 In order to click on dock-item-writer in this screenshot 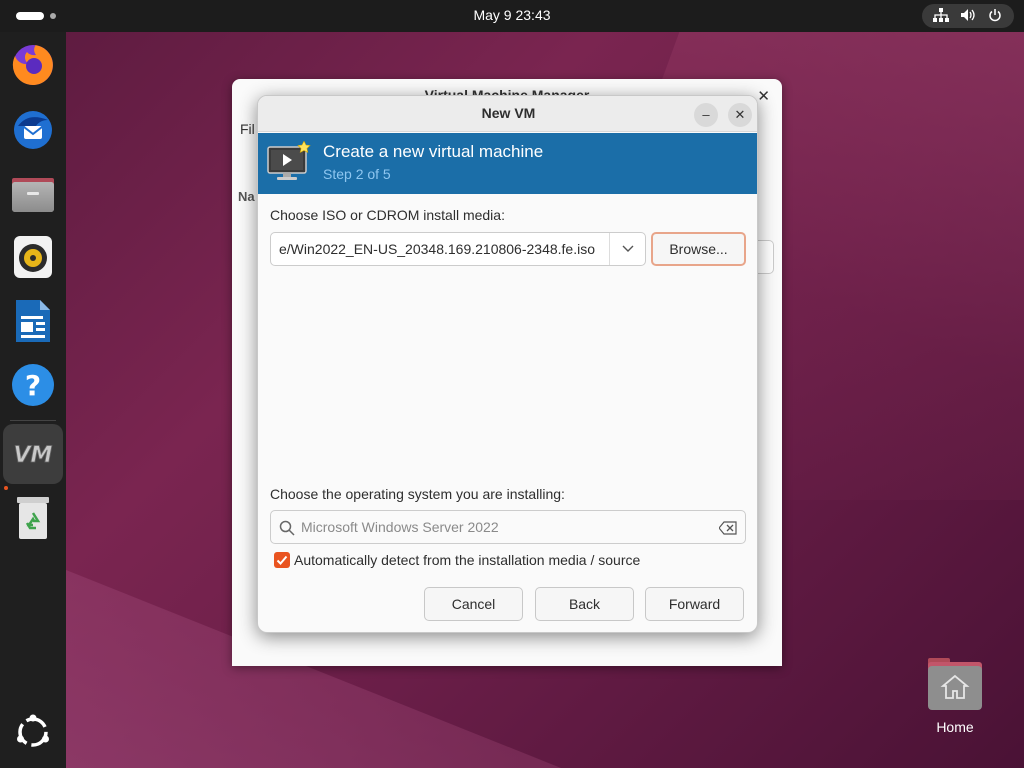, I will do `click(33, 321)`.